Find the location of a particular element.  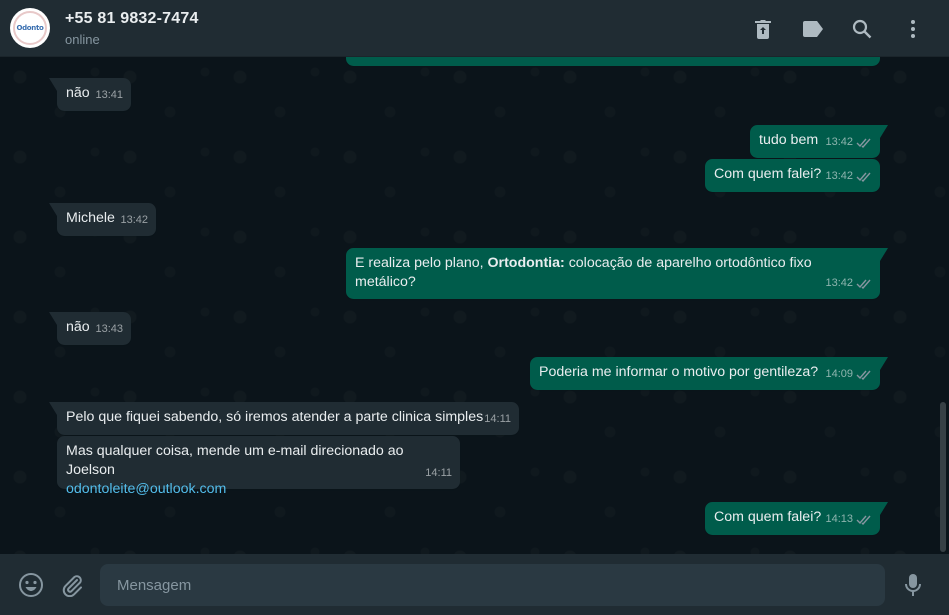

contact-name: +55 81 9832-7474 is located at coordinates (132, 18).